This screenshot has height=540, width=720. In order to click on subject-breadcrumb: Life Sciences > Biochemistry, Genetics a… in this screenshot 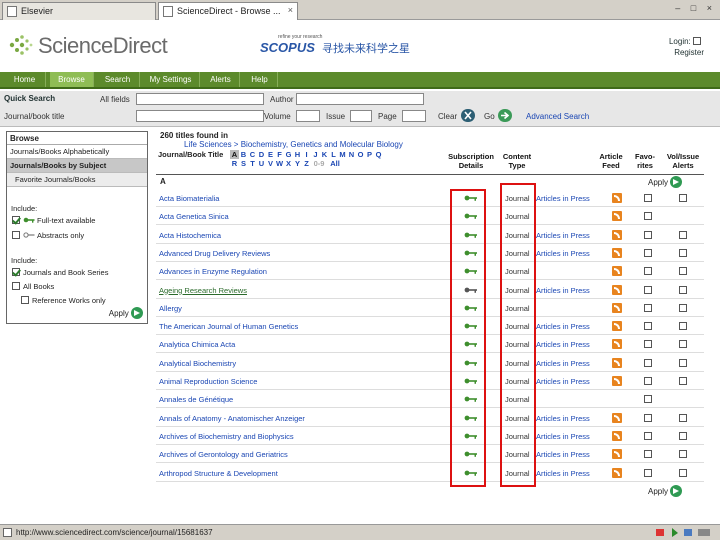, I will do `click(293, 144)`.